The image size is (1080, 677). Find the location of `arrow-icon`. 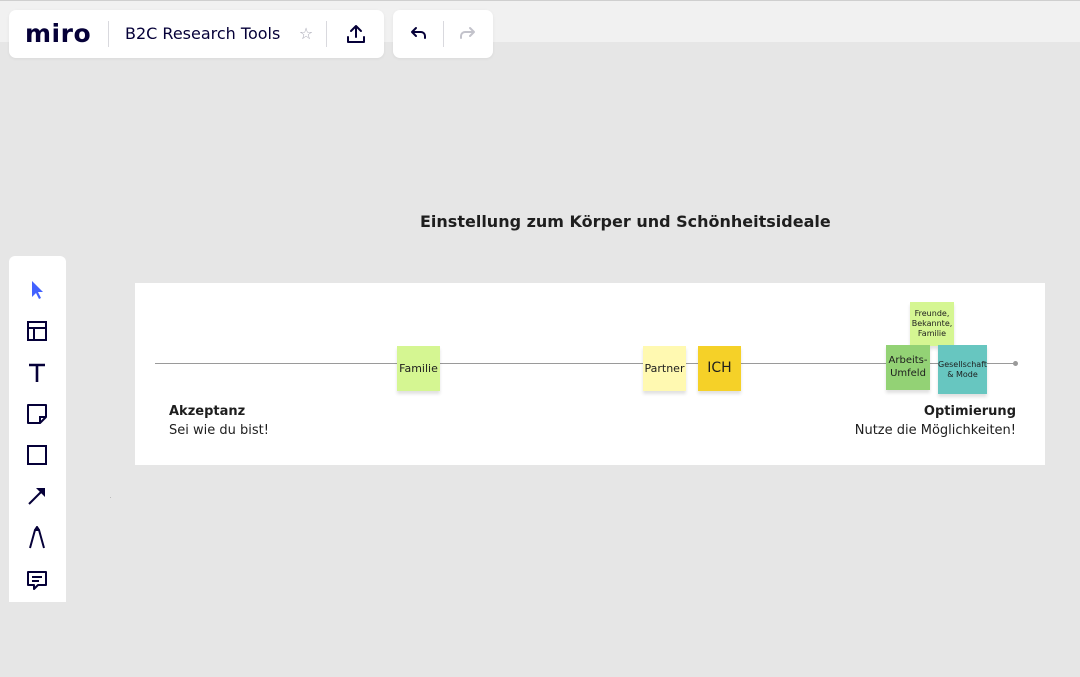

arrow-icon is located at coordinates (37, 496).